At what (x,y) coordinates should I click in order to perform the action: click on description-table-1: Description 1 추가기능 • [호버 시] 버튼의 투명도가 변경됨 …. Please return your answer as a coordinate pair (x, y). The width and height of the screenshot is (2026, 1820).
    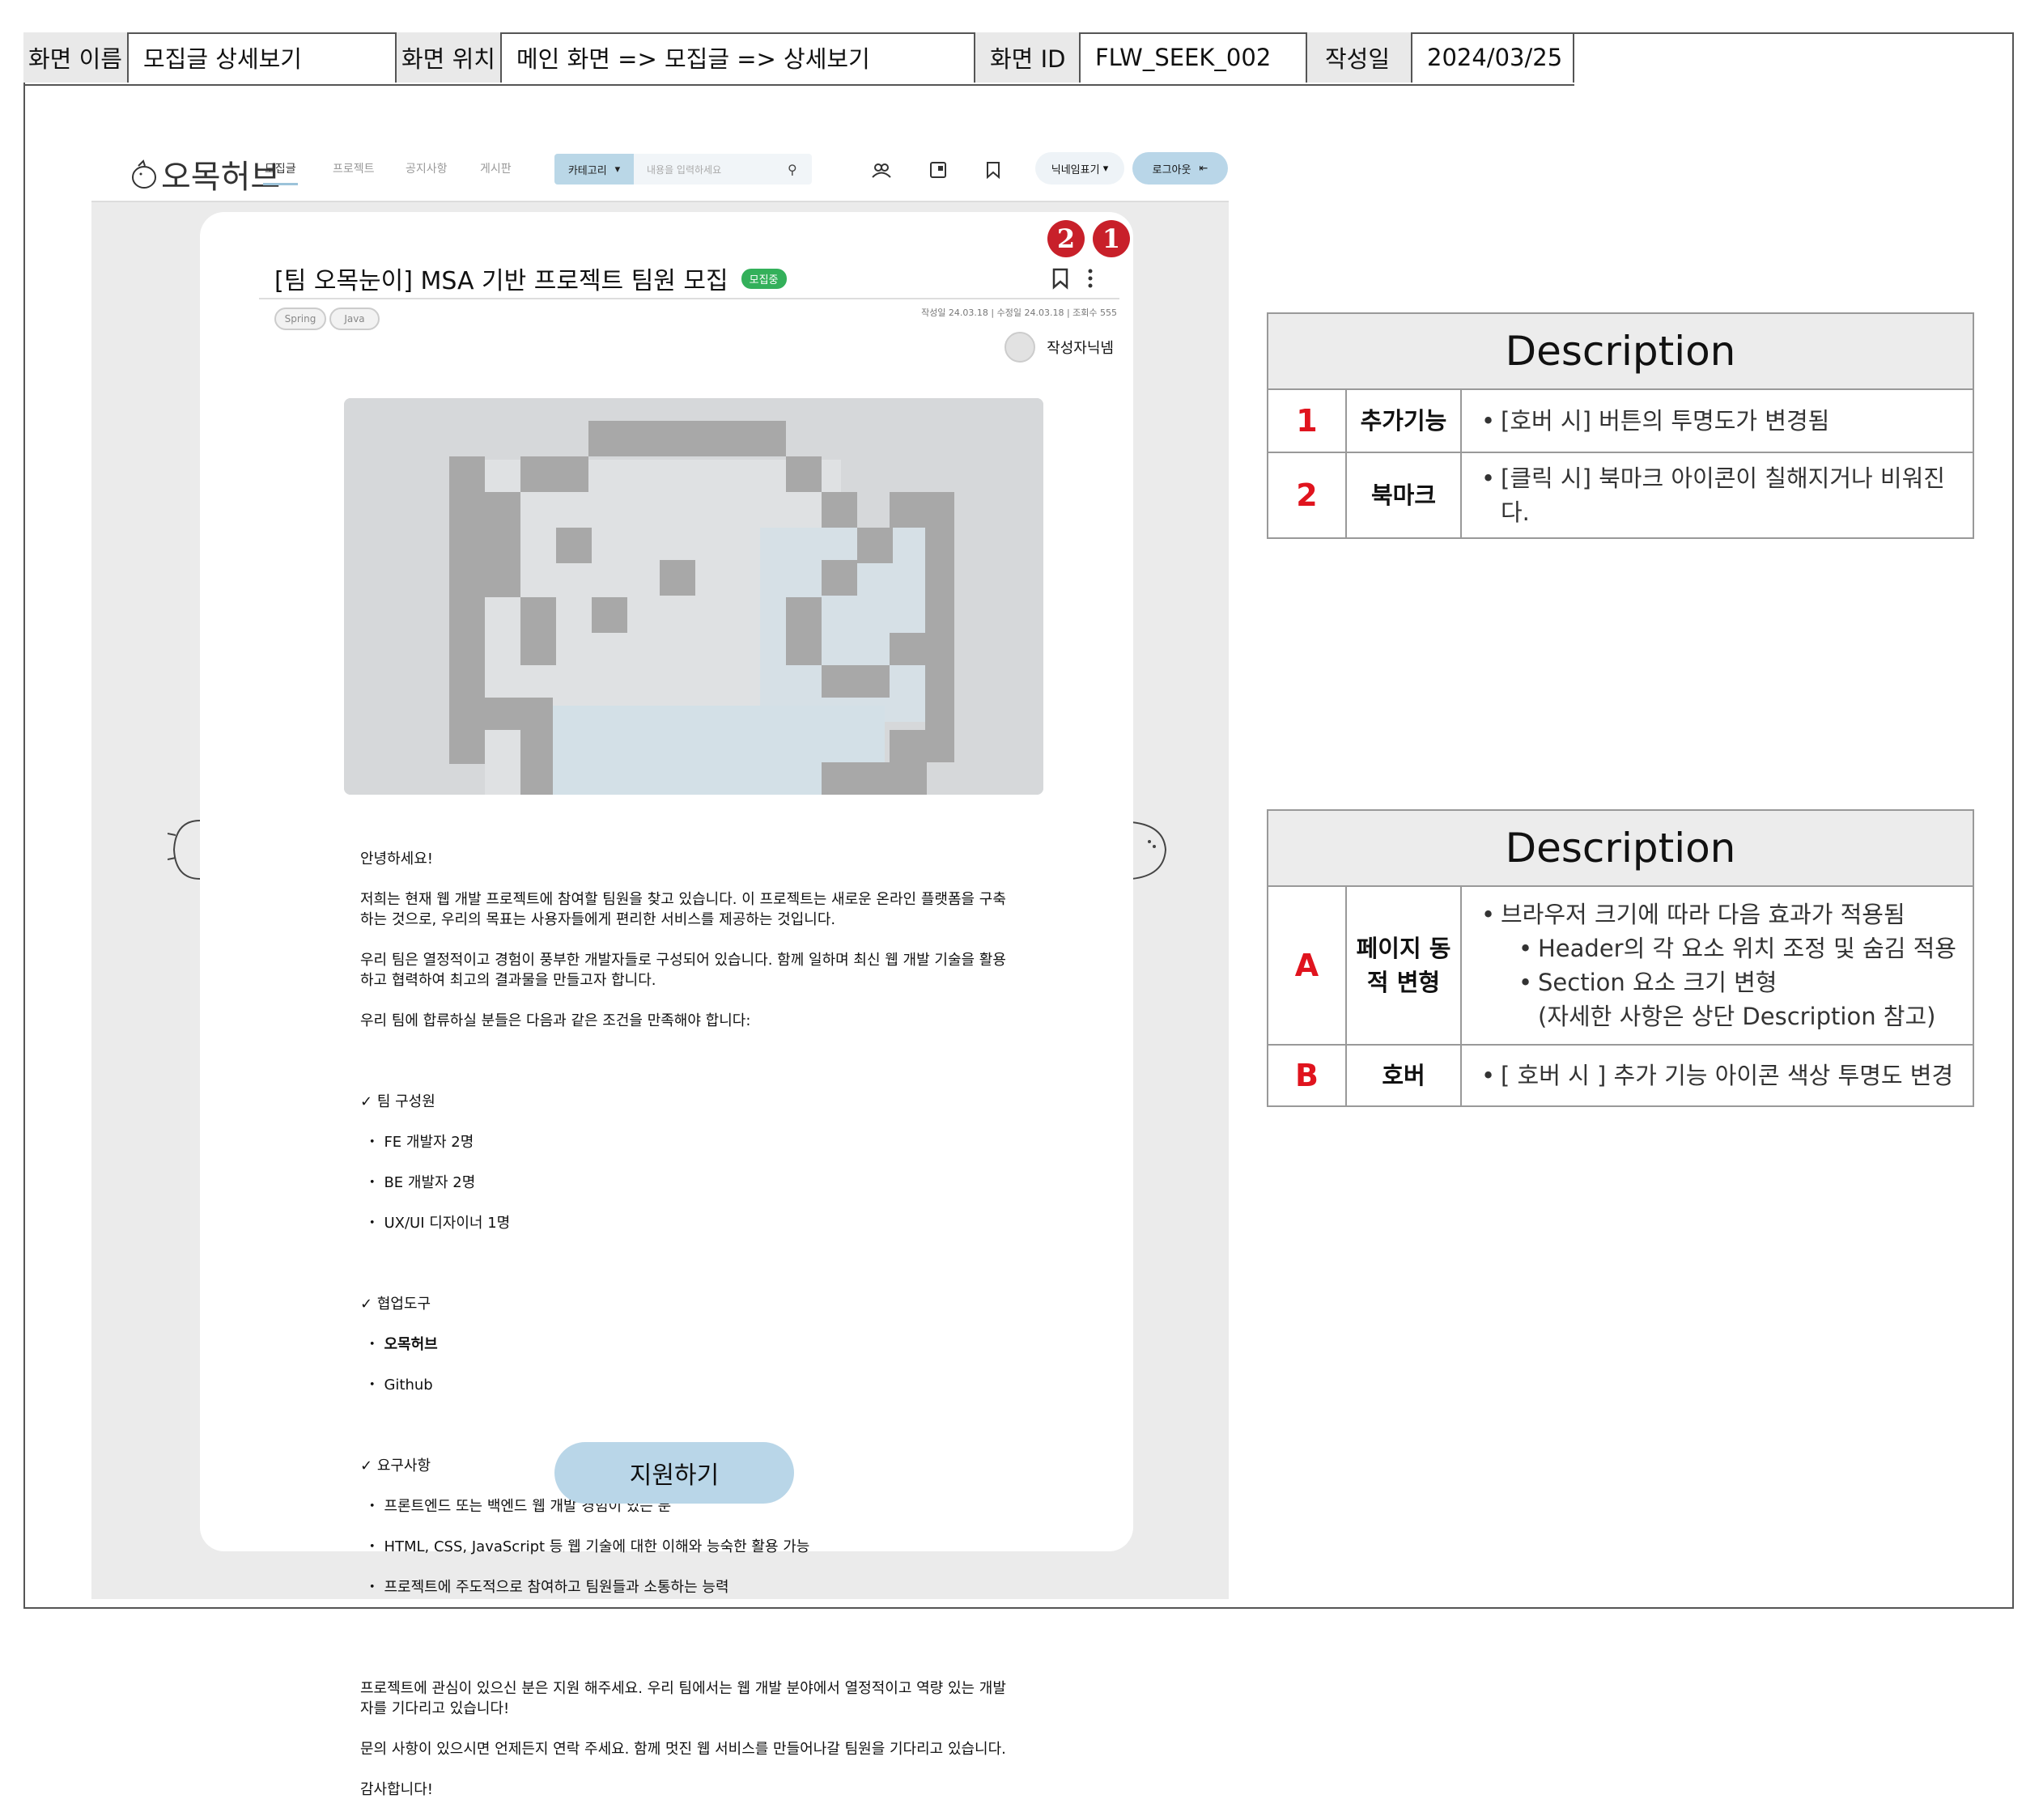
    Looking at the image, I should click on (1620, 425).